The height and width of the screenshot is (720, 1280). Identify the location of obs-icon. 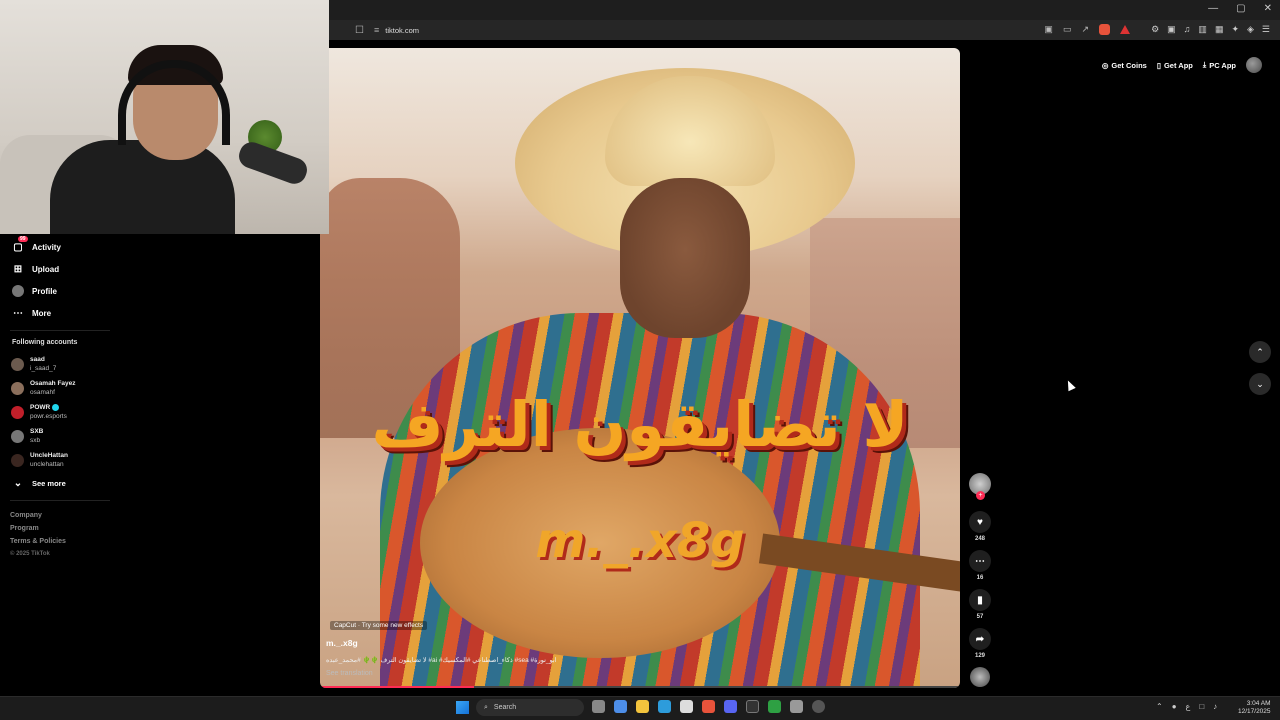
(818, 706).